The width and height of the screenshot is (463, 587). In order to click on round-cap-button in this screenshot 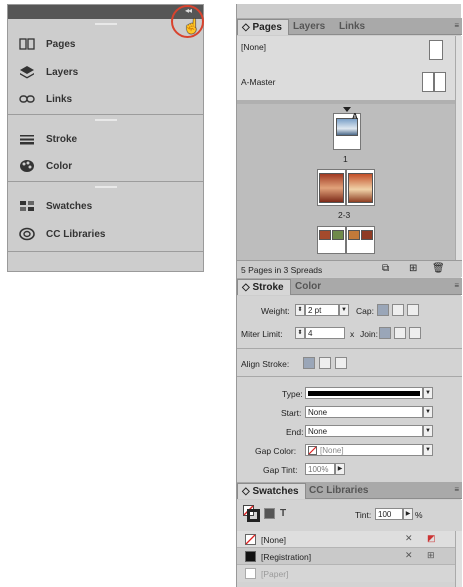, I will do `click(398, 310)`.